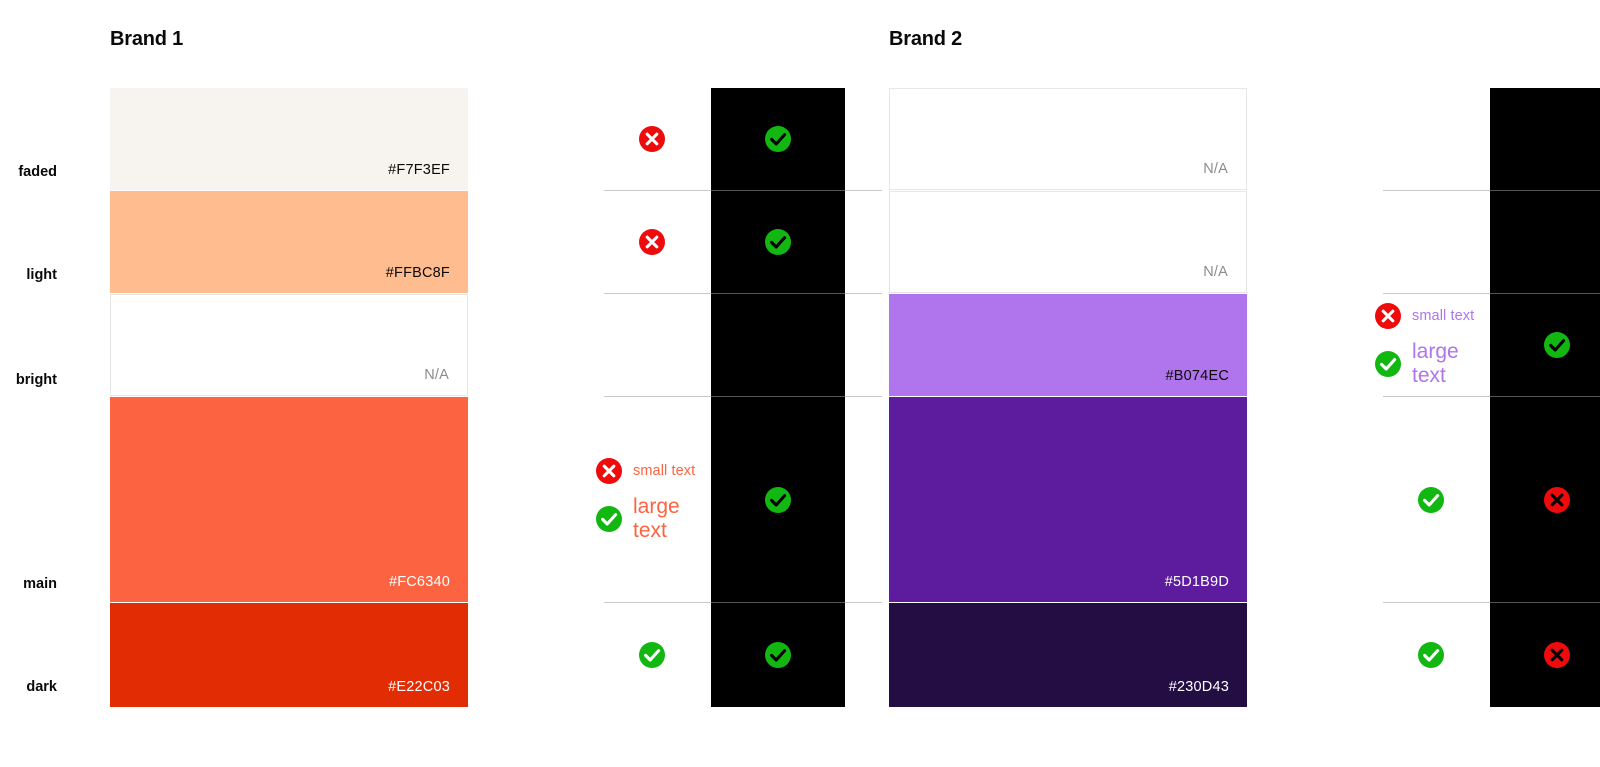 The height and width of the screenshot is (767, 1600). I want to click on matrix-row-brand-1-faded: #F7F3EF, so click(477, 139).